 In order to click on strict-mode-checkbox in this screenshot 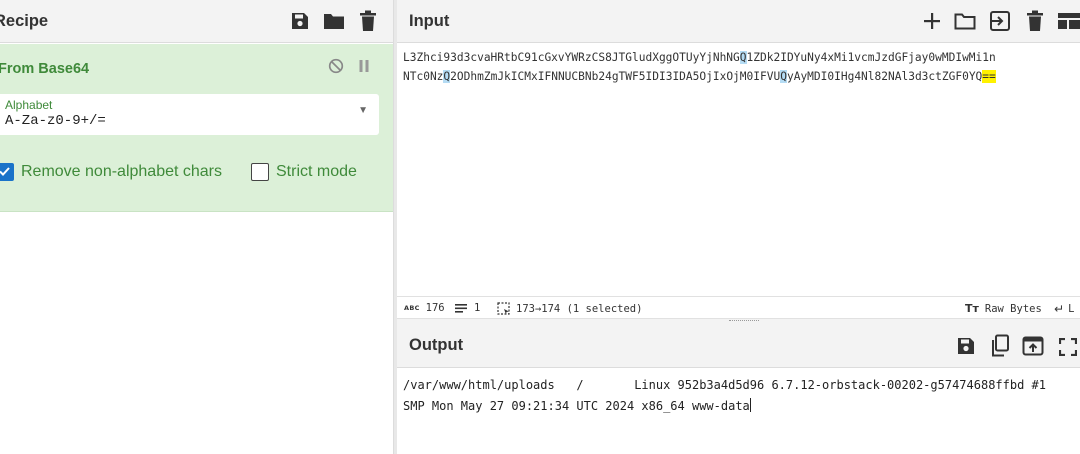, I will do `click(260, 172)`.